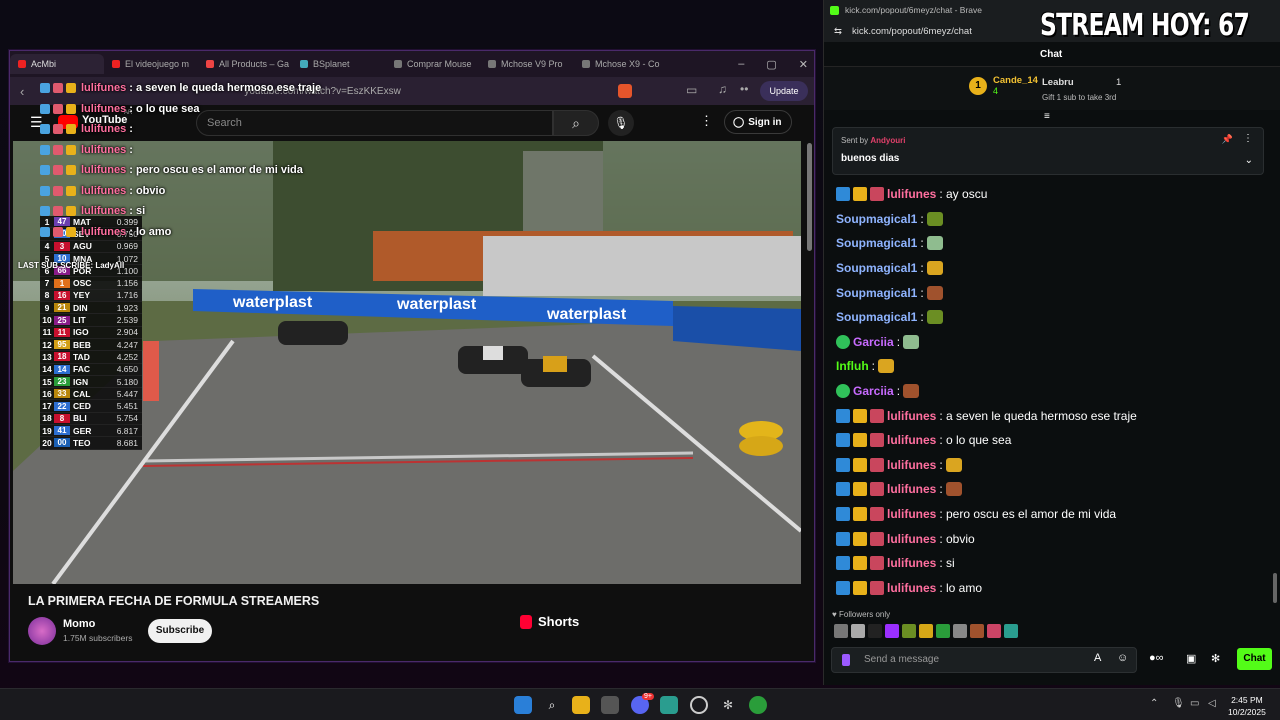 The width and height of the screenshot is (1280, 720). I want to click on tab-1: El videojuego m, so click(151, 64).